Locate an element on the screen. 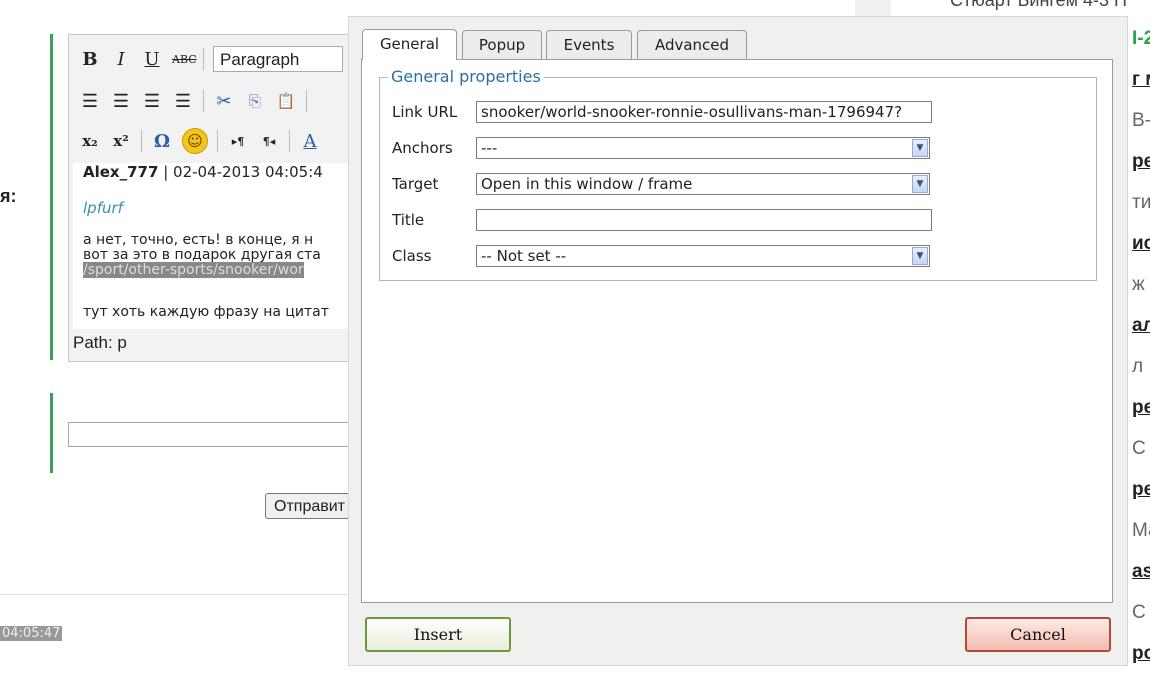 The height and width of the screenshot is (678, 1150). target-value: Open in this window / frame is located at coordinates (587, 184).